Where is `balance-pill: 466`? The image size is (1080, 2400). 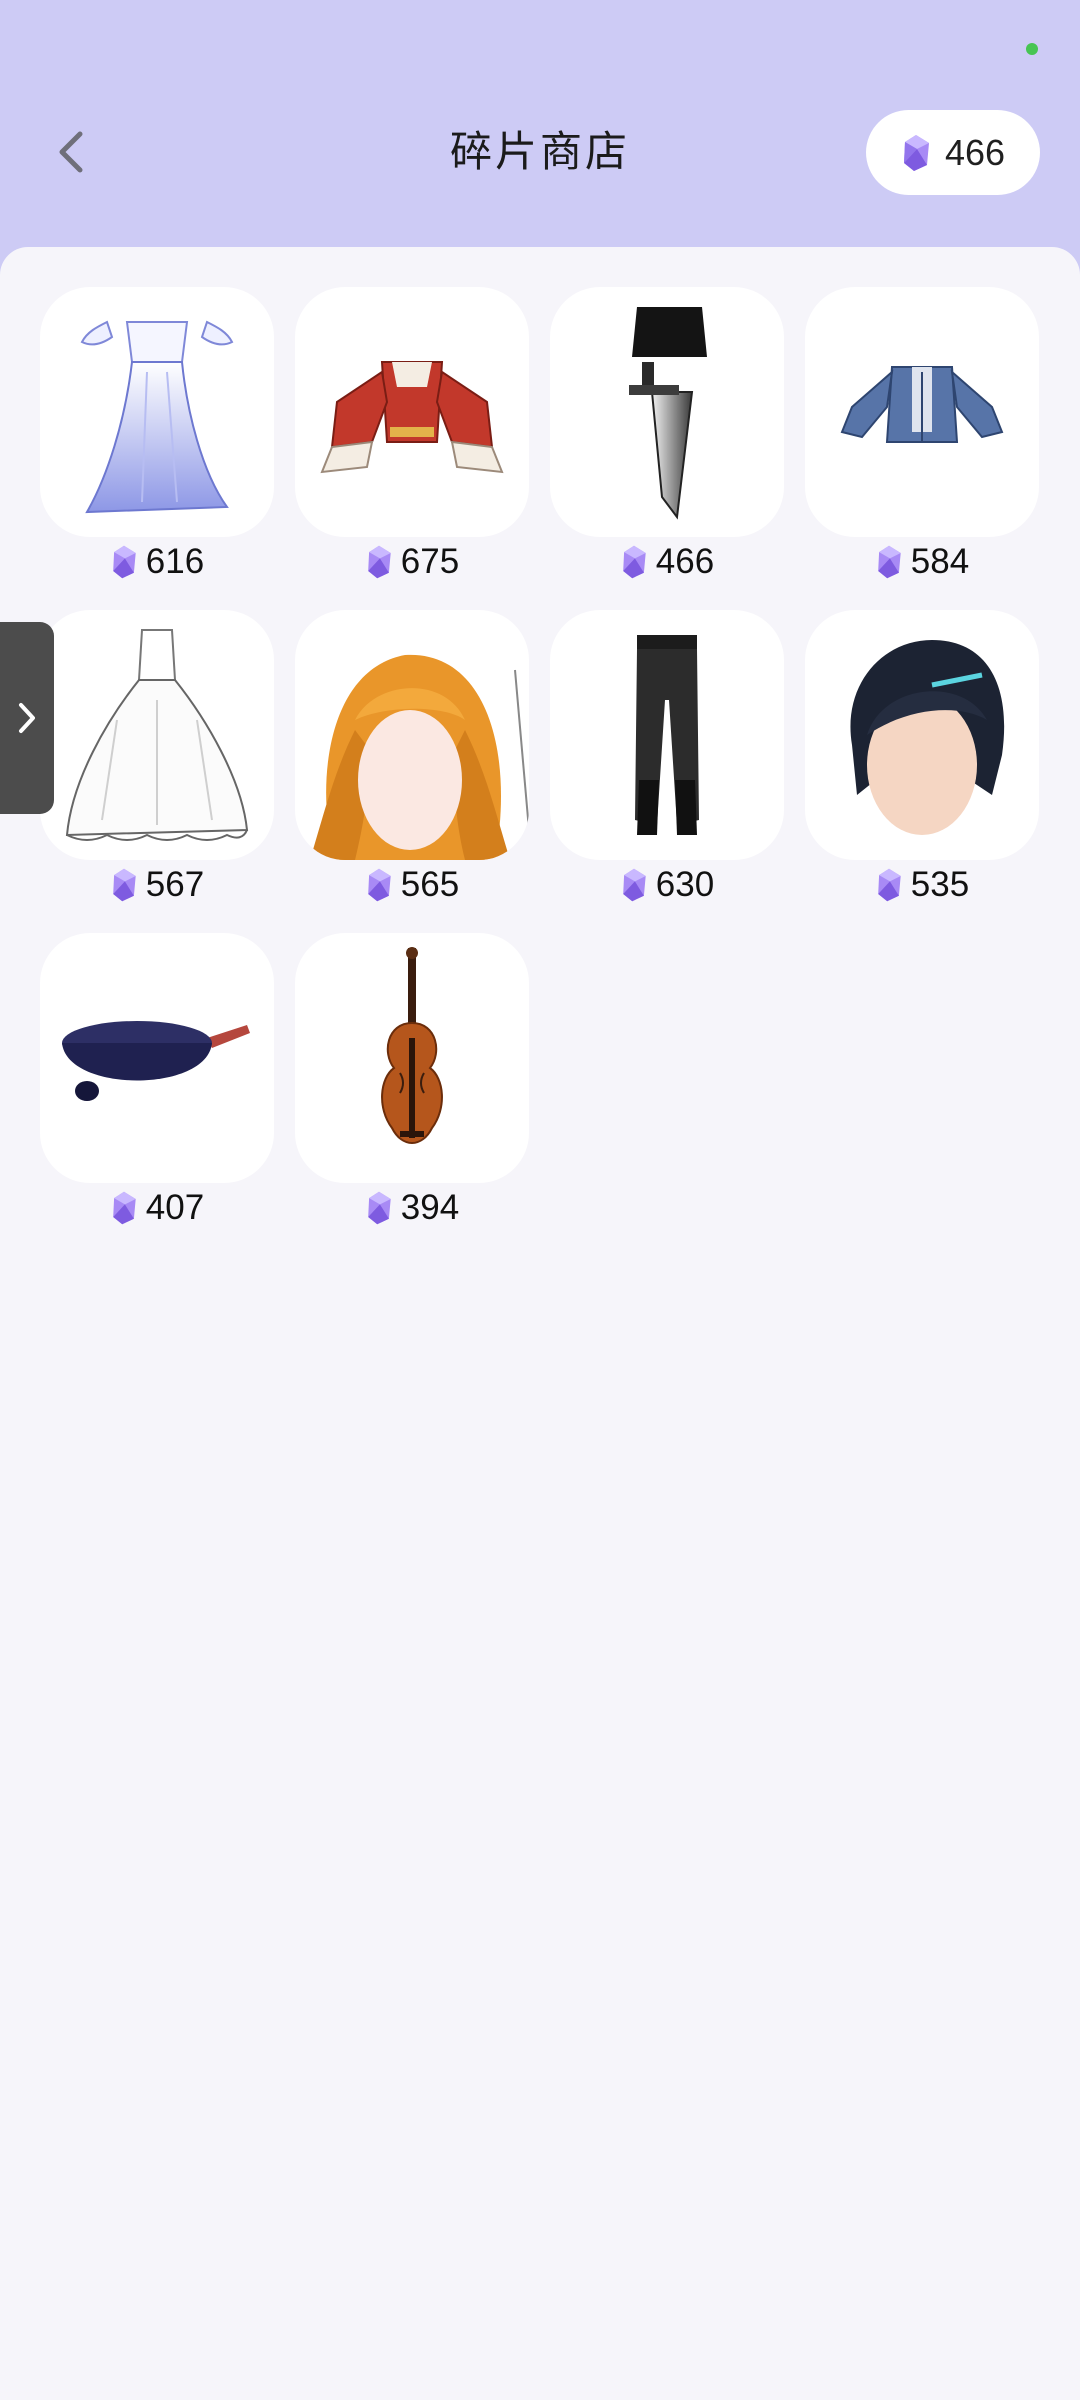
balance-pill: 466 is located at coordinates (953, 152).